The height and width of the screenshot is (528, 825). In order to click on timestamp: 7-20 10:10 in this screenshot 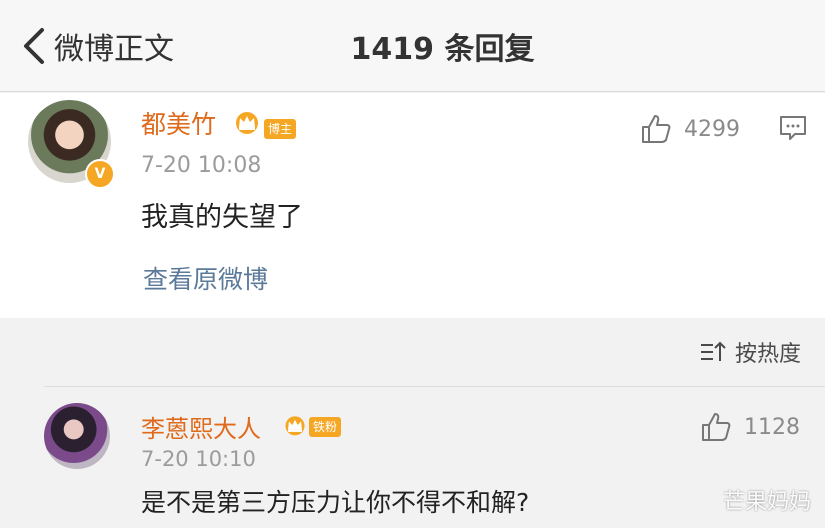, I will do `click(198, 459)`.